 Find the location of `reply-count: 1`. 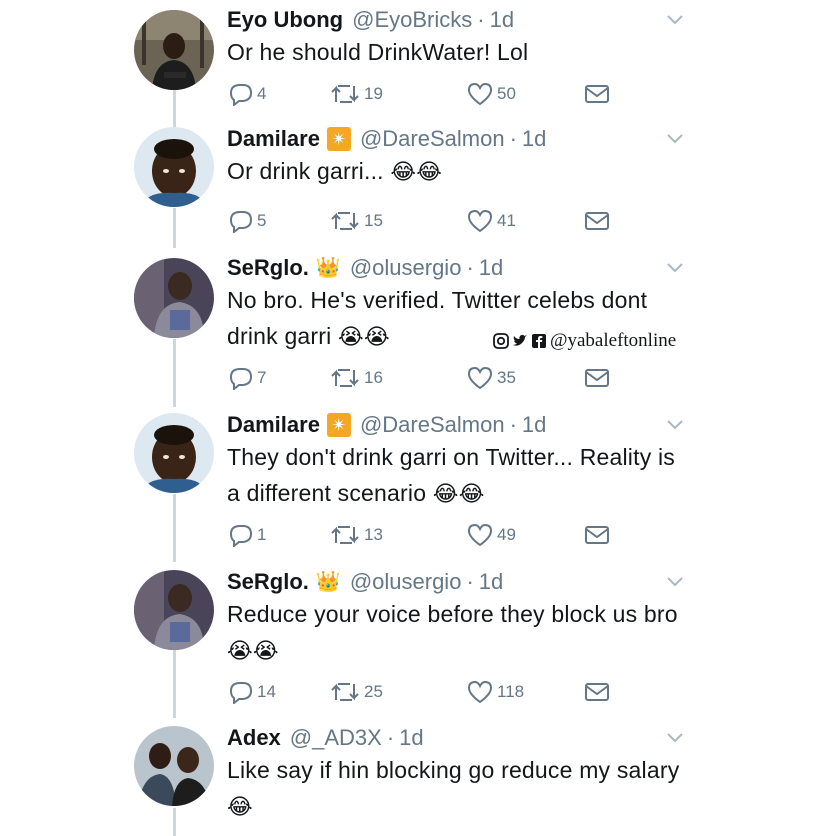

reply-count: 1 is located at coordinates (262, 534).